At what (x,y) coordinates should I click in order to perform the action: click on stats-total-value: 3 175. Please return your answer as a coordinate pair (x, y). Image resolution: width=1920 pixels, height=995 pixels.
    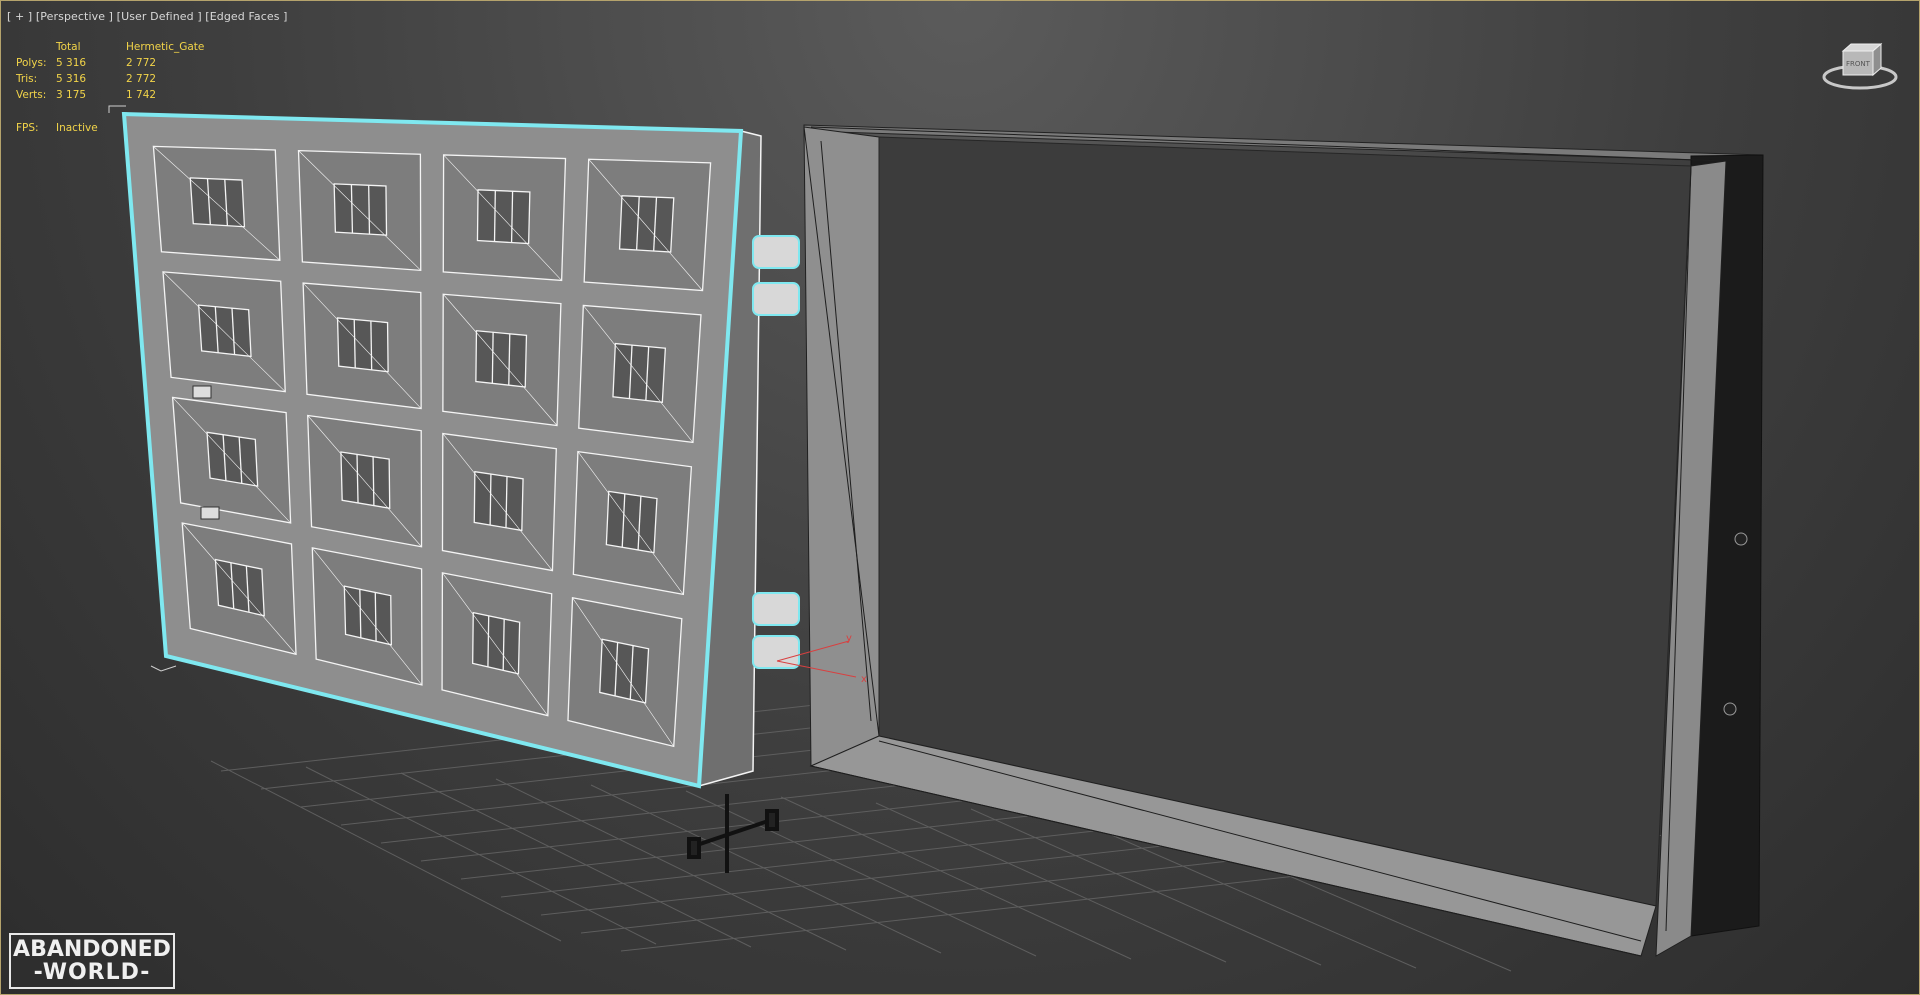
    Looking at the image, I should click on (71, 95).